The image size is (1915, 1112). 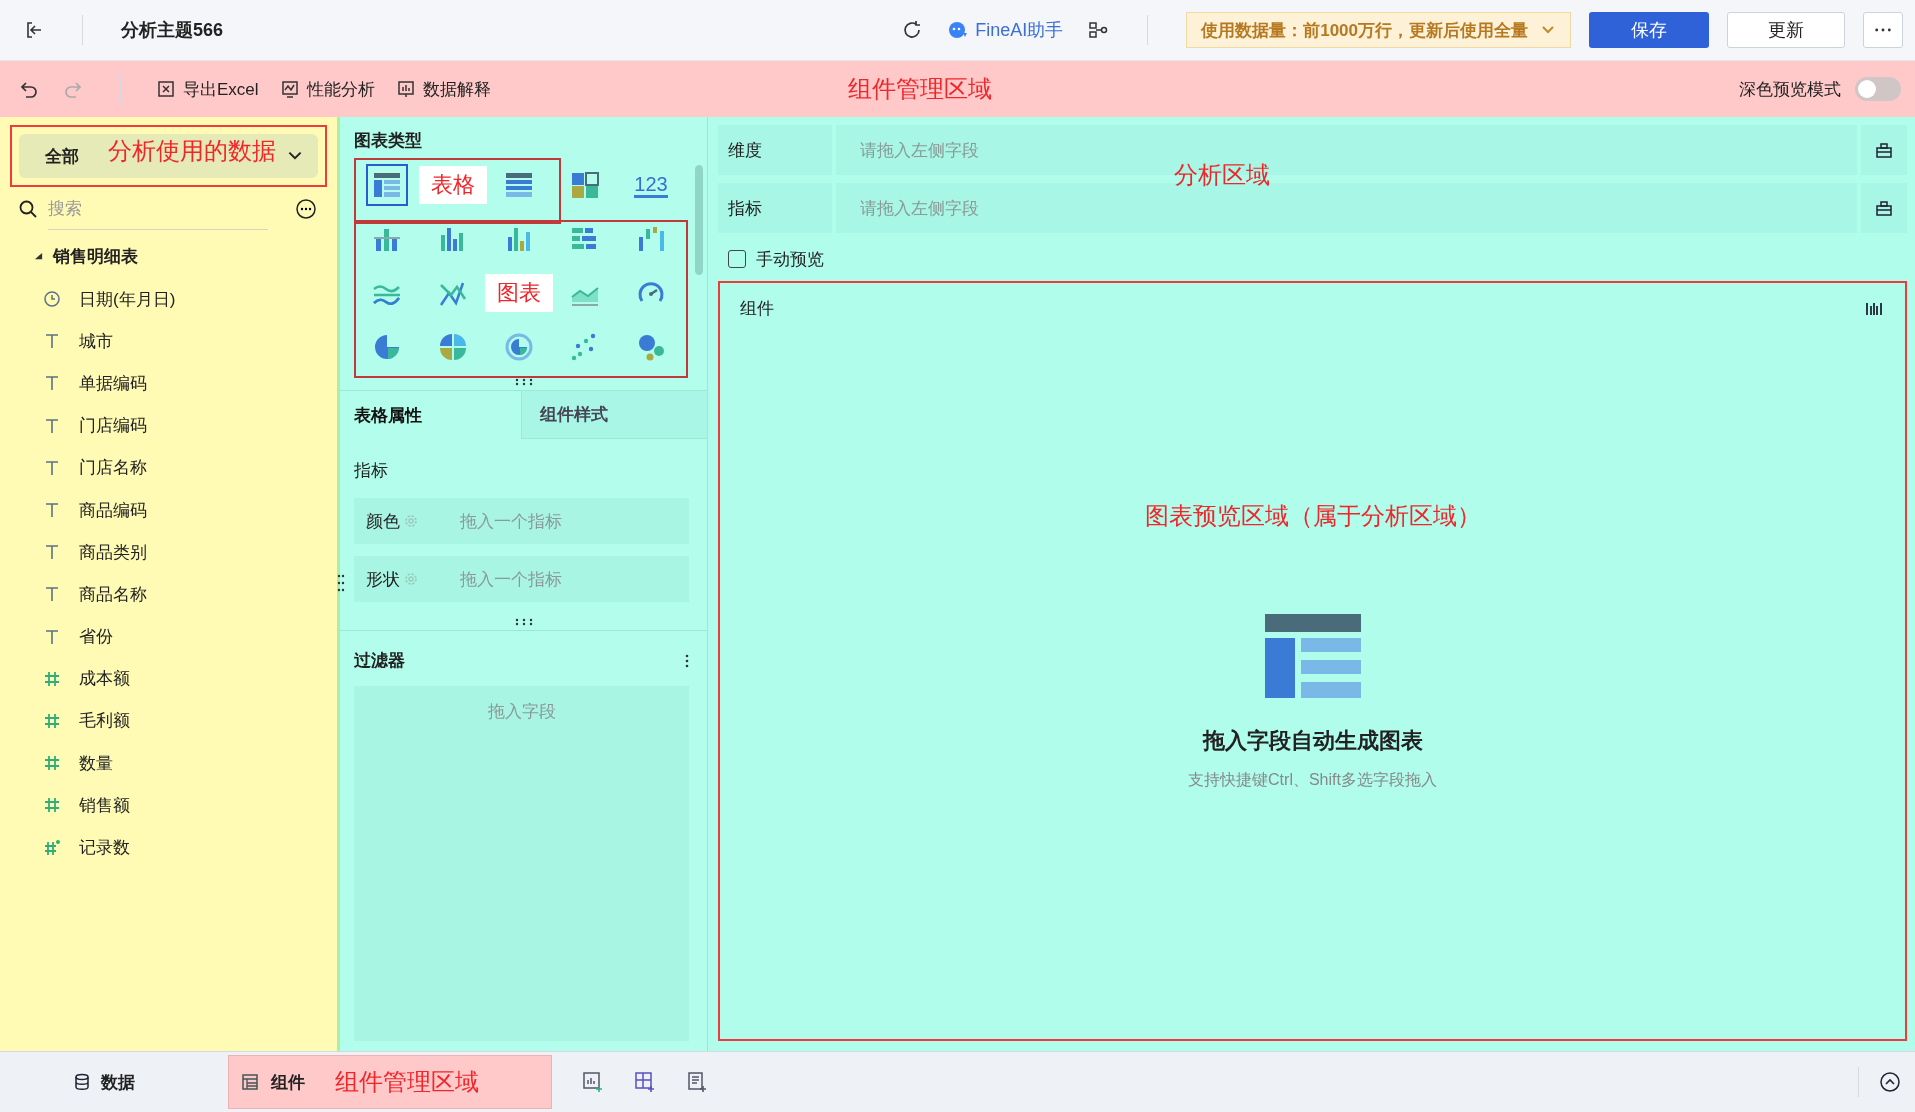 What do you see at coordinates (1786, 30) in the screenshot?
I see `update-button: 更新` at bounding box center [1786, 30].